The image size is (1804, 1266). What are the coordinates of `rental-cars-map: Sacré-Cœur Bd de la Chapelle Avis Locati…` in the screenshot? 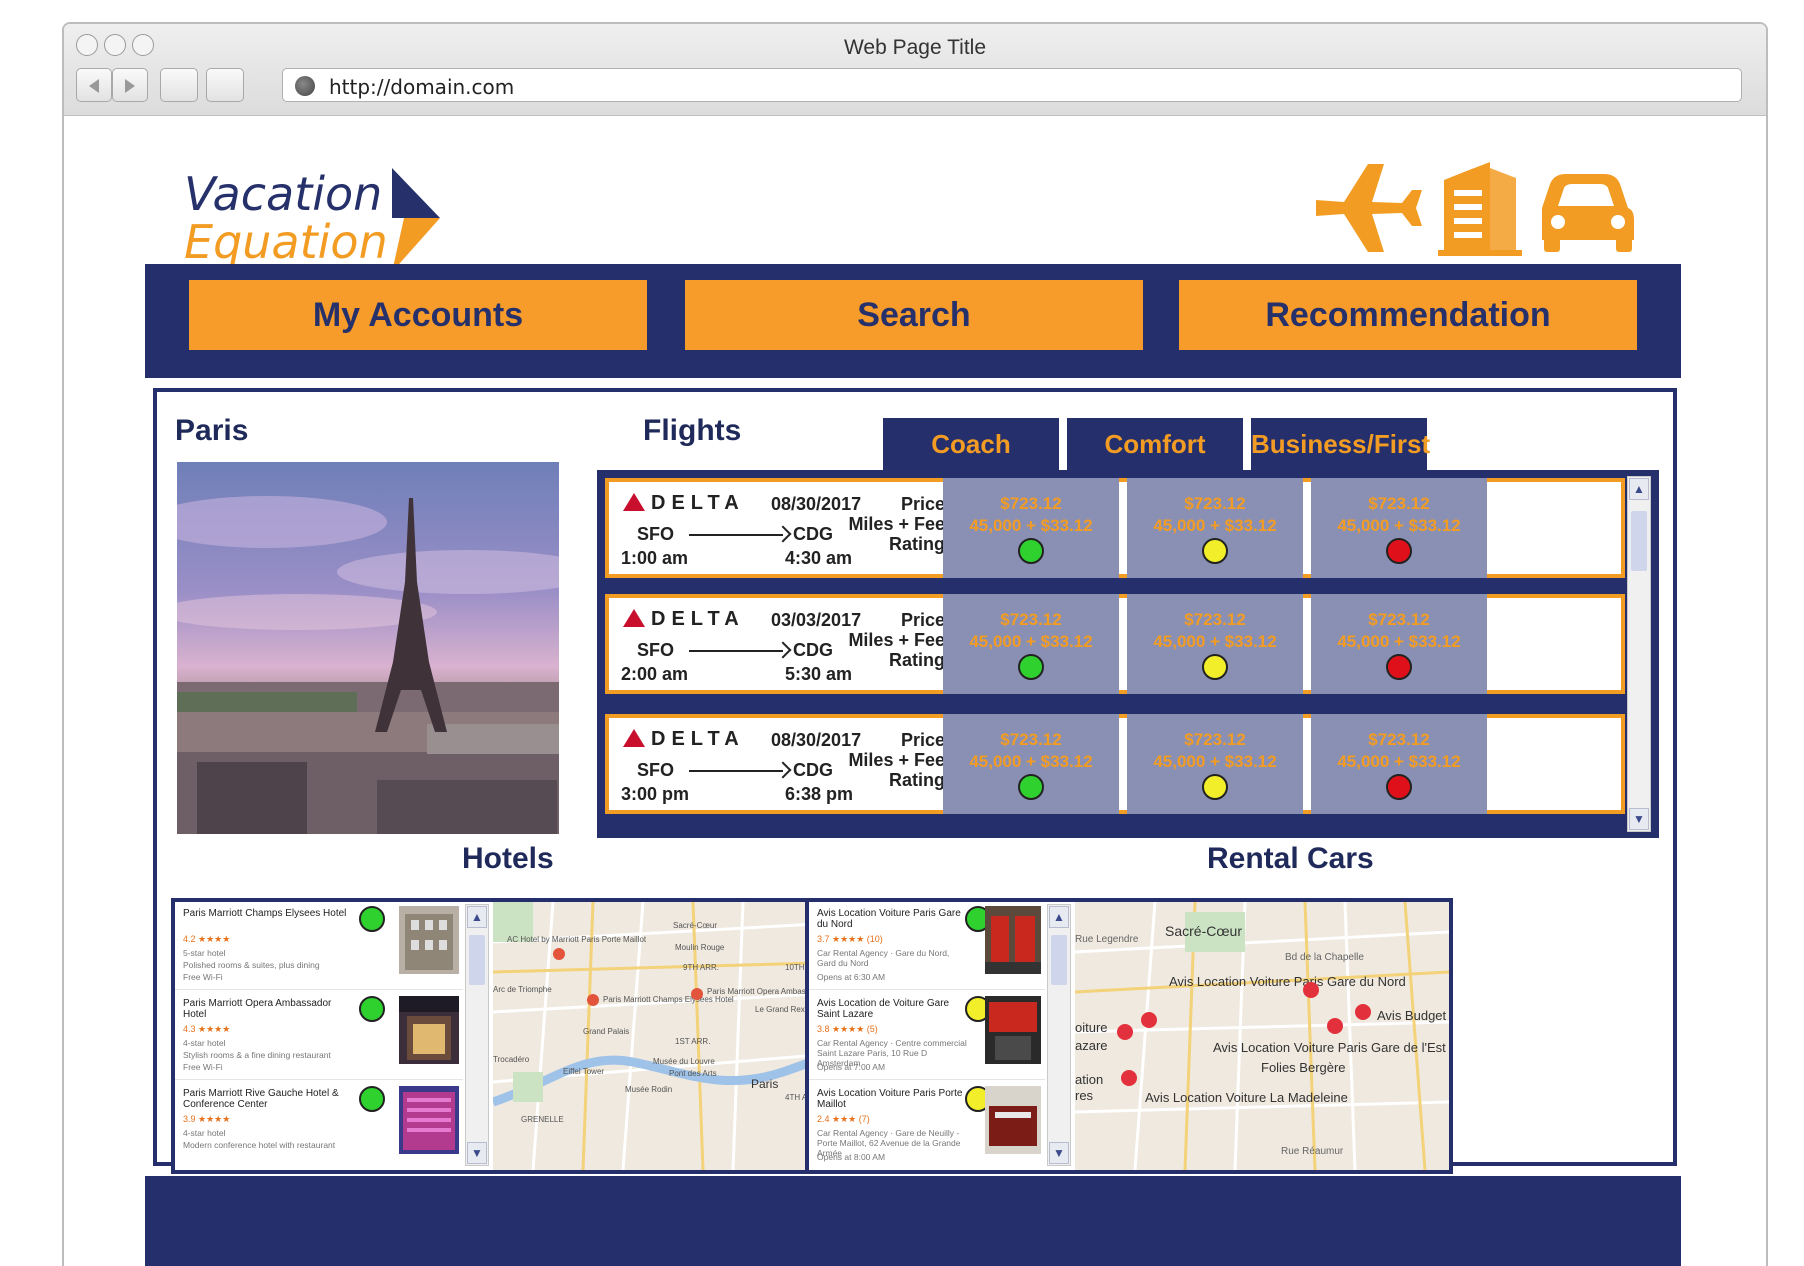 It's located at (1262, 1036).